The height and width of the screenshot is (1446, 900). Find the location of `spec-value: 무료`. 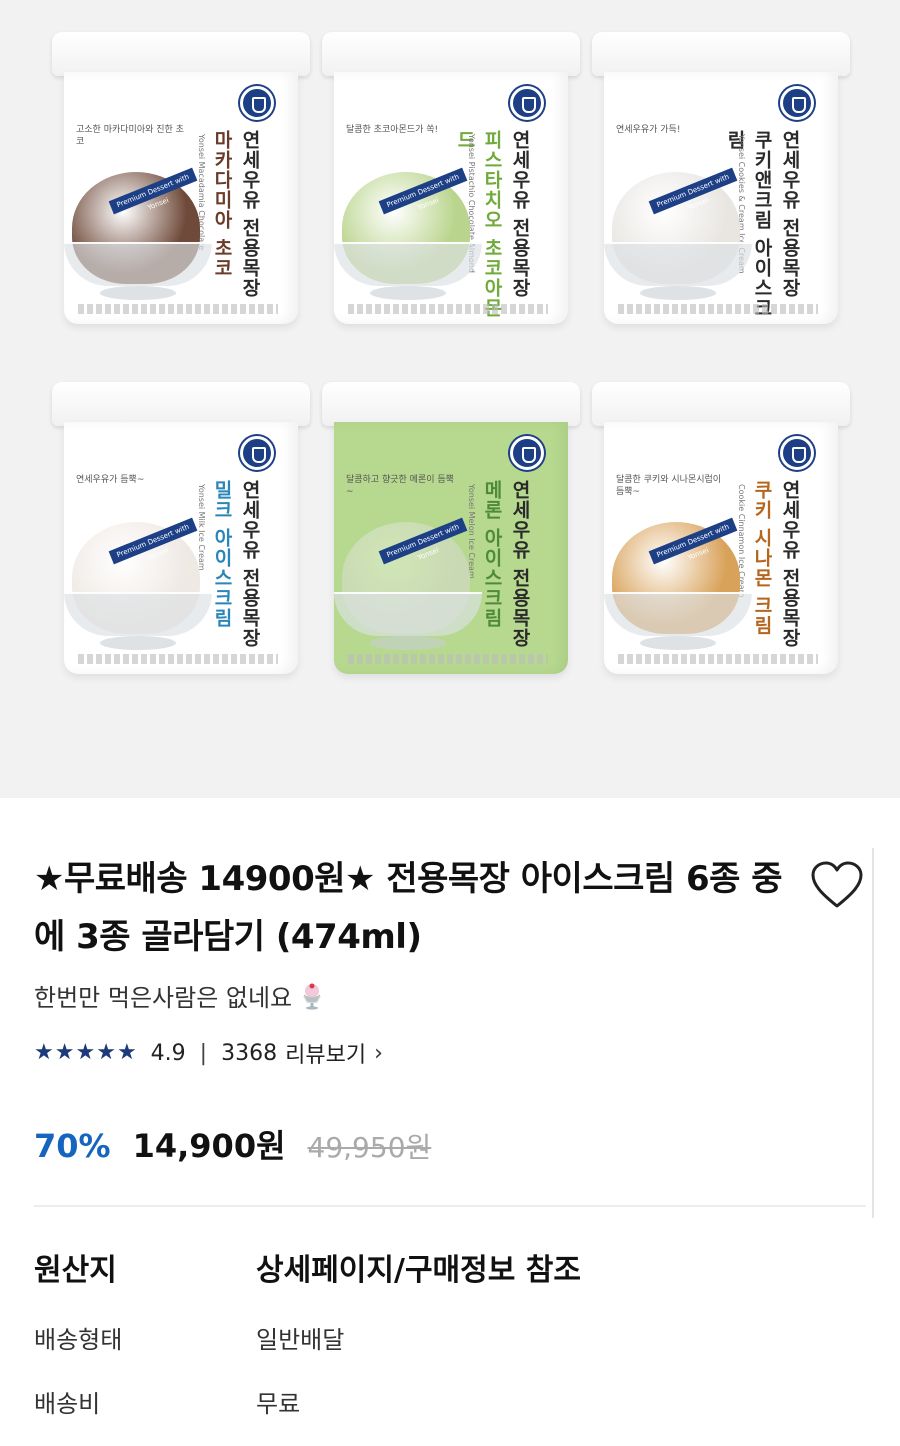

spec-value: 무료 is located at coordinates (278, 1403).